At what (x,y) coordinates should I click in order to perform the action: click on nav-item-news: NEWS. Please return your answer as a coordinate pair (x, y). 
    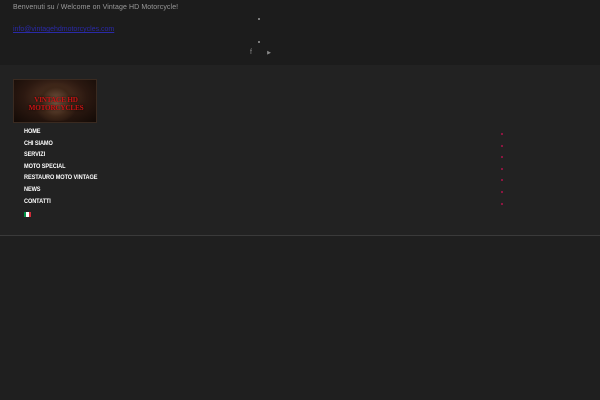
    Looking at the image, I should click on (32, 191).